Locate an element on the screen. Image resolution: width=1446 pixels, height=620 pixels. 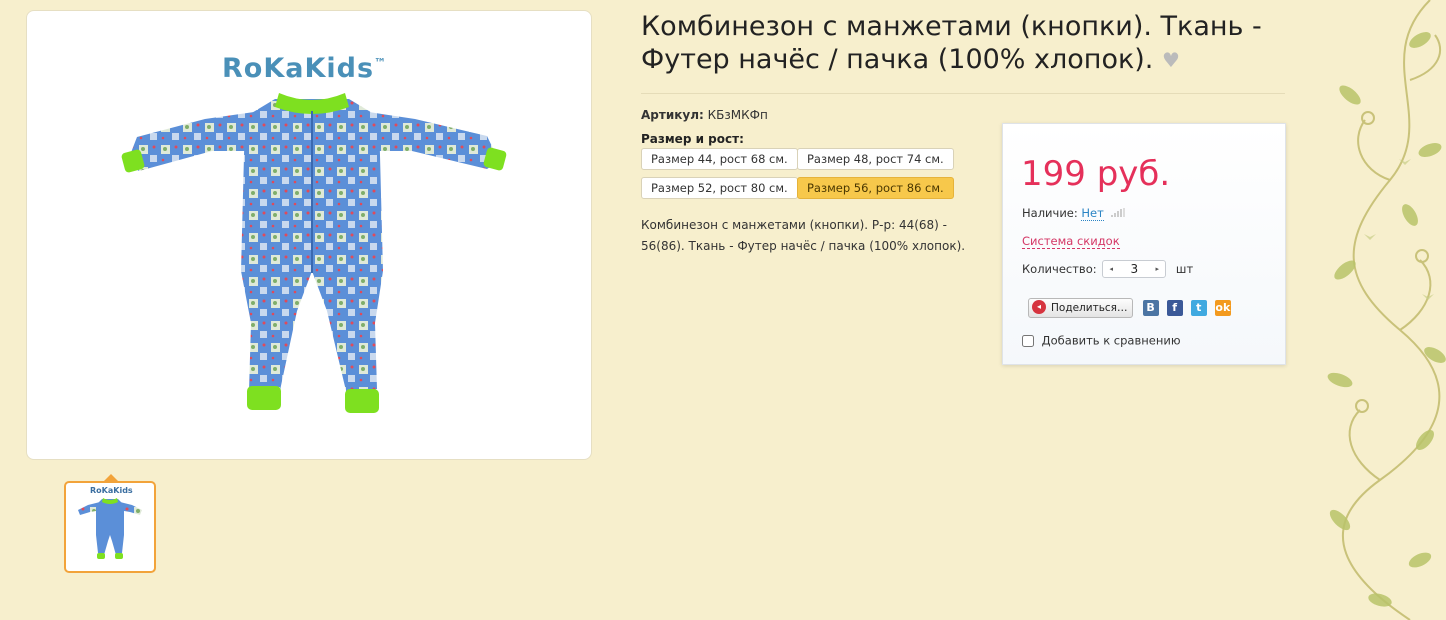
price: 199 руб. is located at coordinates (1096, 174).